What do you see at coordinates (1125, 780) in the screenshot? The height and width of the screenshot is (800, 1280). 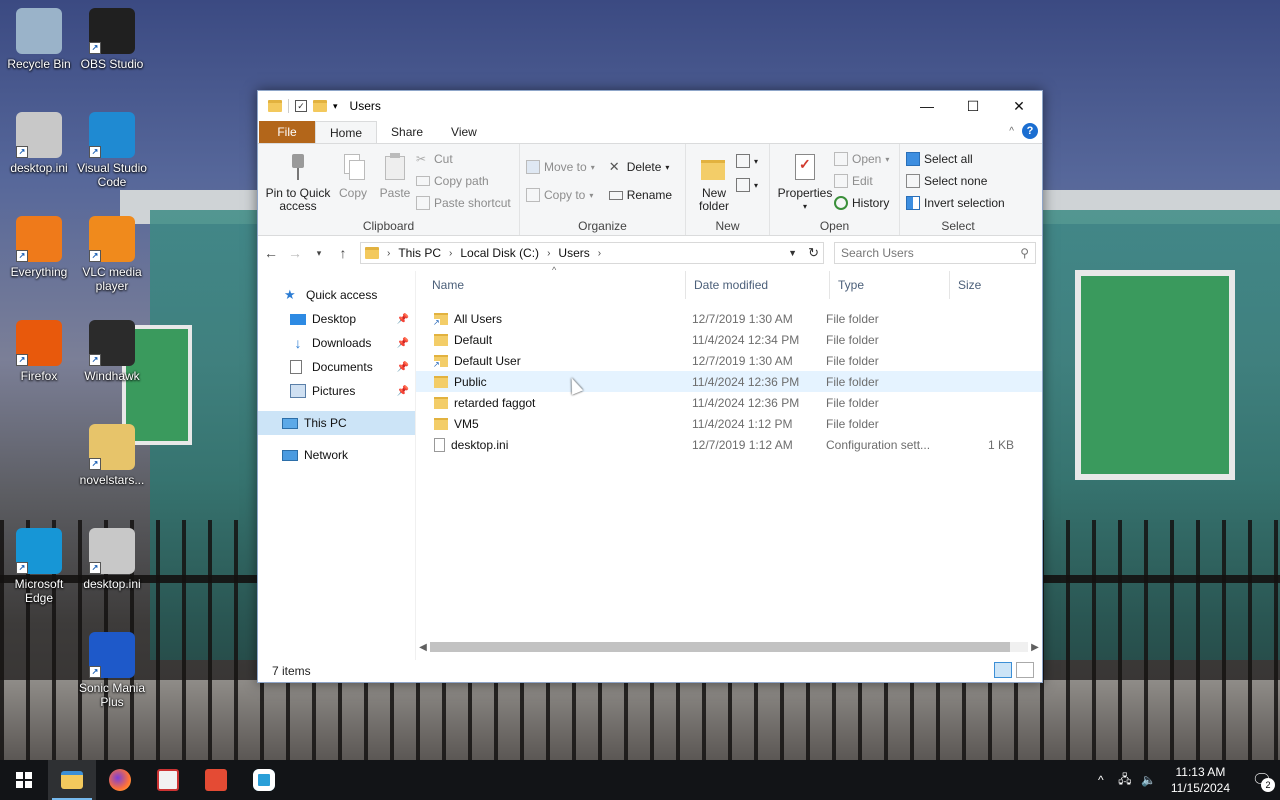 I see `network-status-icon: 🖧` at bounding box center [1125, 780].